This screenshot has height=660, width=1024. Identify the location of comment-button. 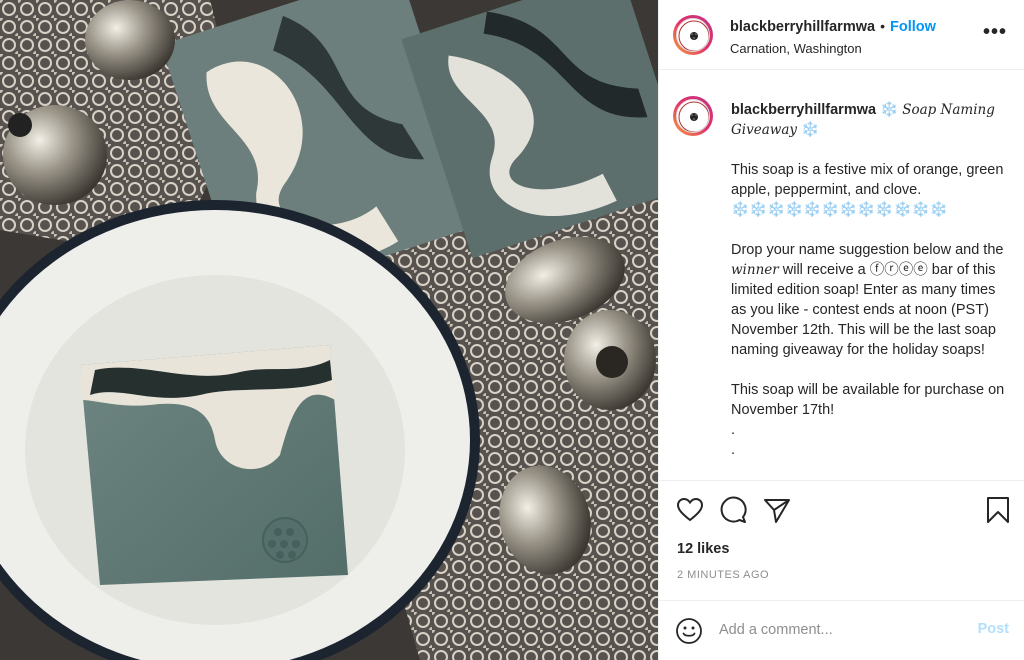
(733, 510).